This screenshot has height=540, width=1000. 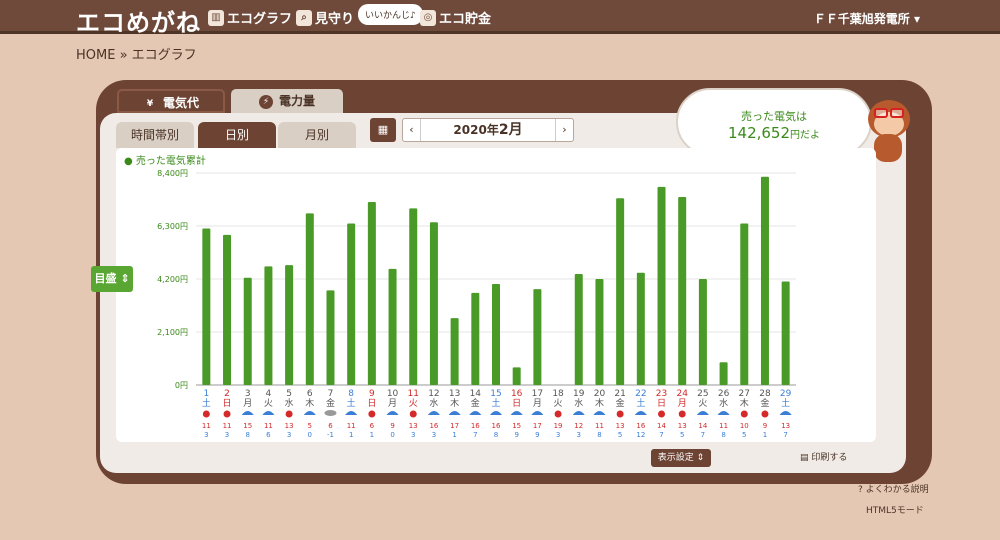 I want to click on printer-icon: ▤, so click(x=804, y=458).